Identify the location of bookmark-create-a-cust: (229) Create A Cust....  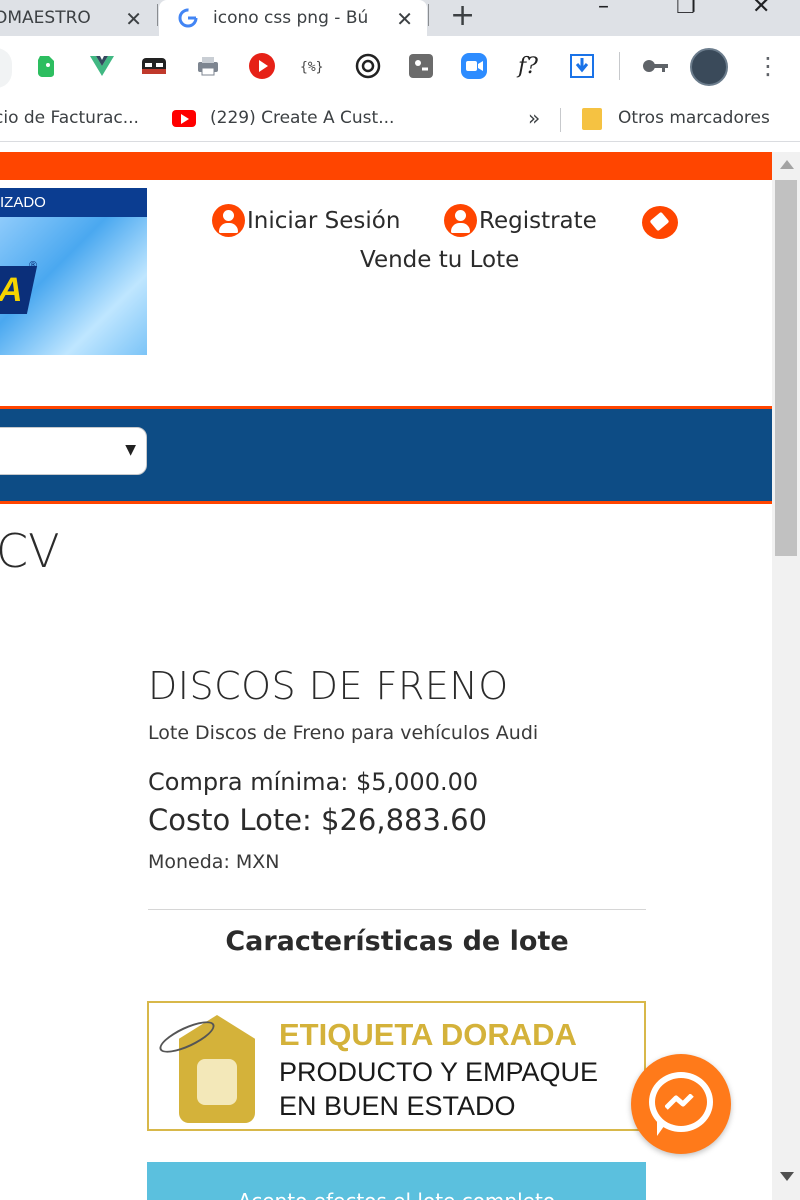
(302, 118).